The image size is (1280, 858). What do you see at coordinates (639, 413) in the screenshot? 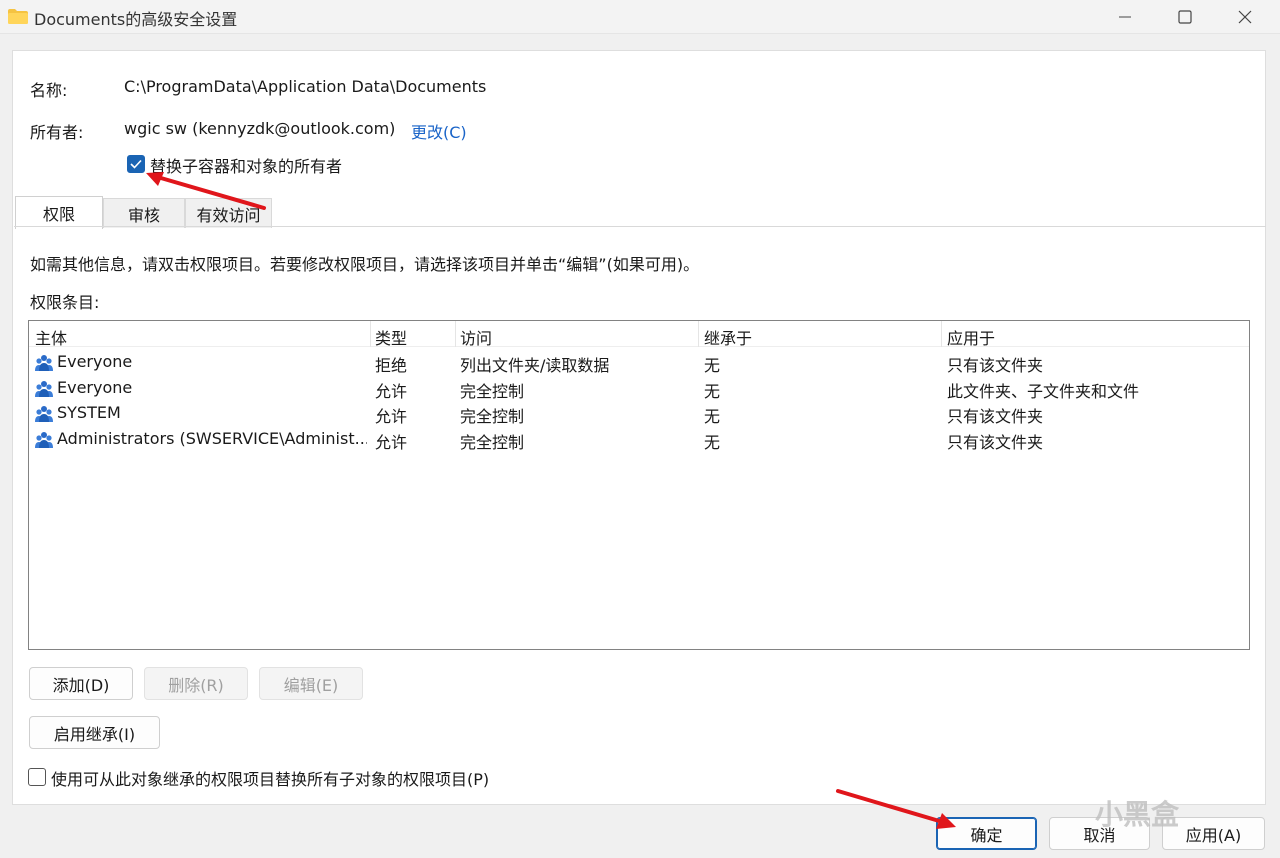
I see `table-row: SYSTEM 允许 完全控制 无 只有该文件夹` at bounding box center [639, 413].